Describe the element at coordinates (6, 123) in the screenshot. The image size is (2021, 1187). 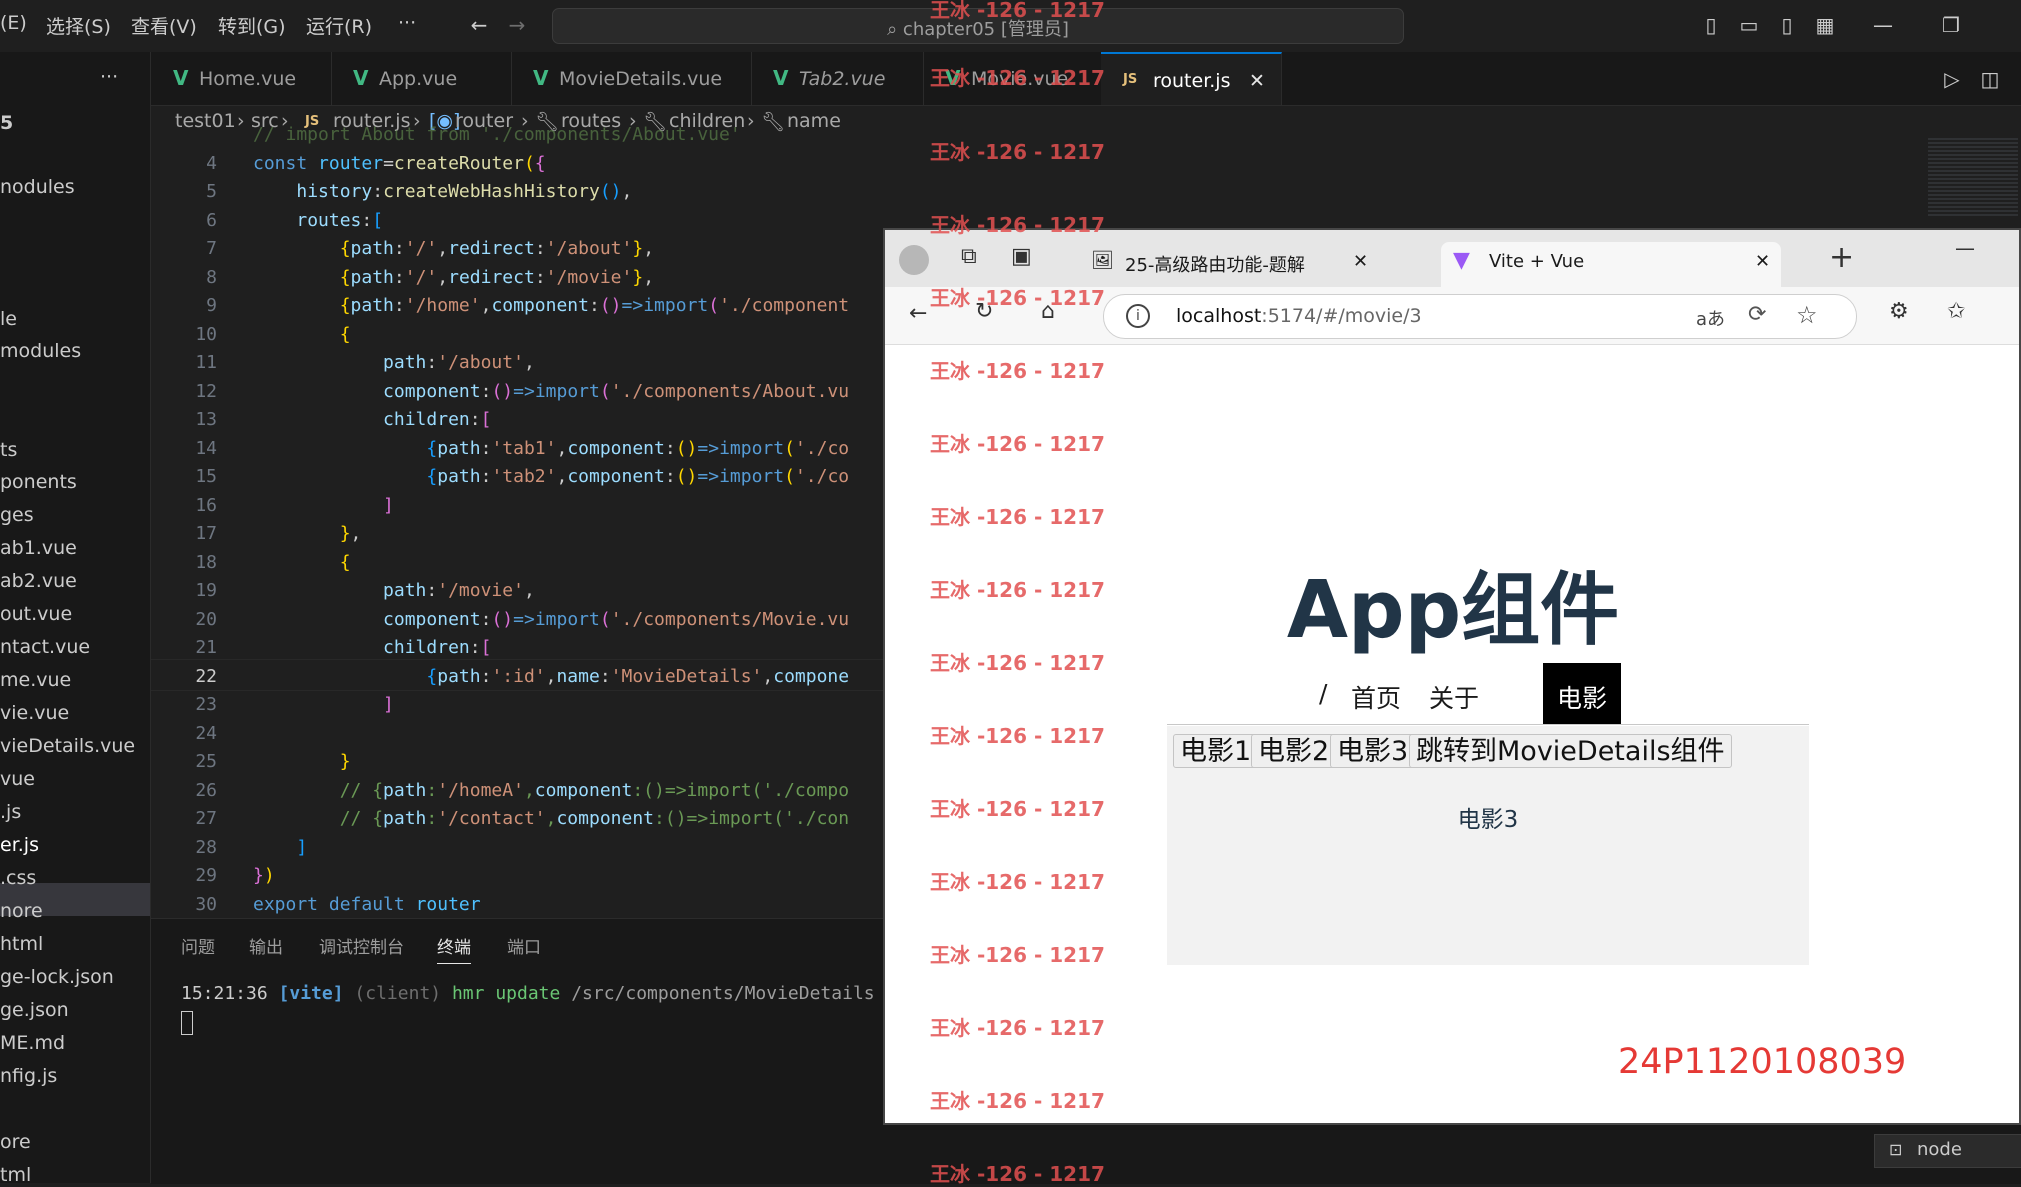
I see `explorer-item: 5` at that location.